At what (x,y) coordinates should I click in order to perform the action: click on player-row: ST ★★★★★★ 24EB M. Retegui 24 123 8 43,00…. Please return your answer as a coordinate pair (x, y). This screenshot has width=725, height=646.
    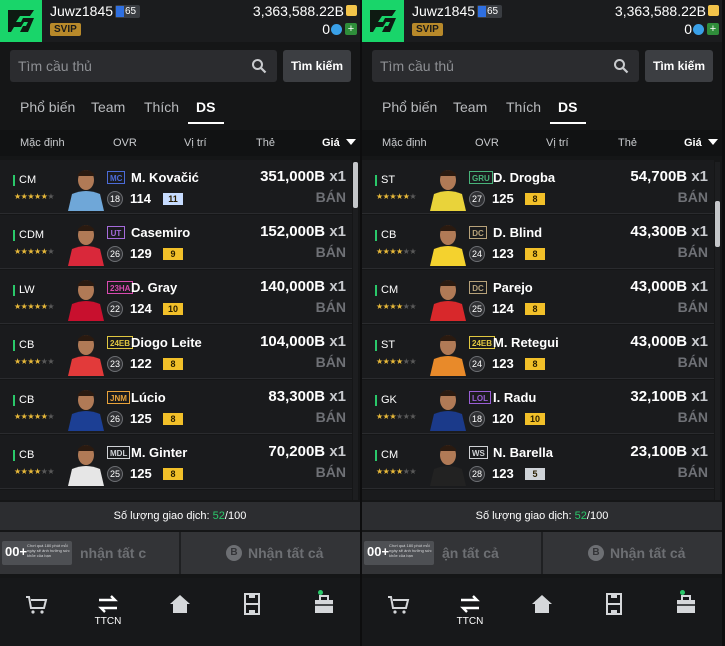
    Looking at the image, I should click on (538, 352).